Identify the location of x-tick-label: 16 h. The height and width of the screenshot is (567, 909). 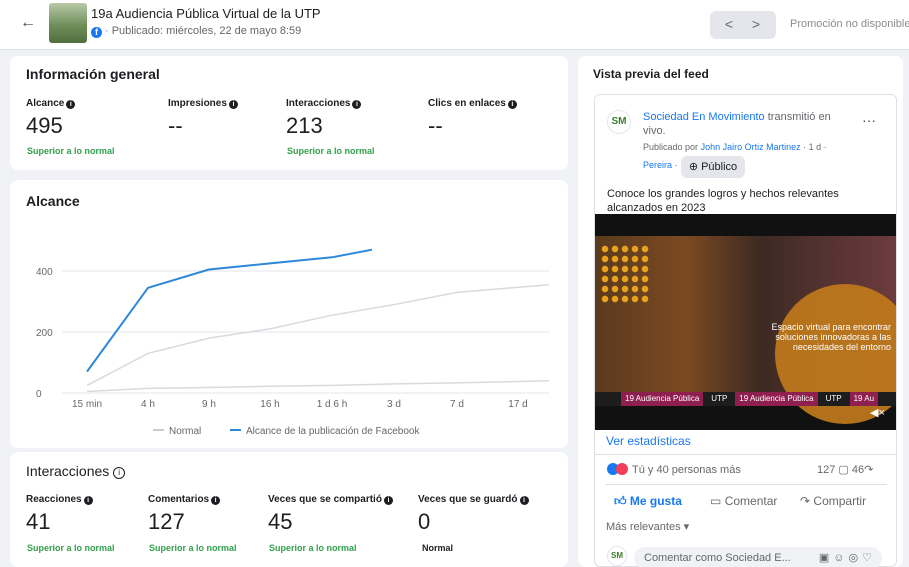
(269, 404).